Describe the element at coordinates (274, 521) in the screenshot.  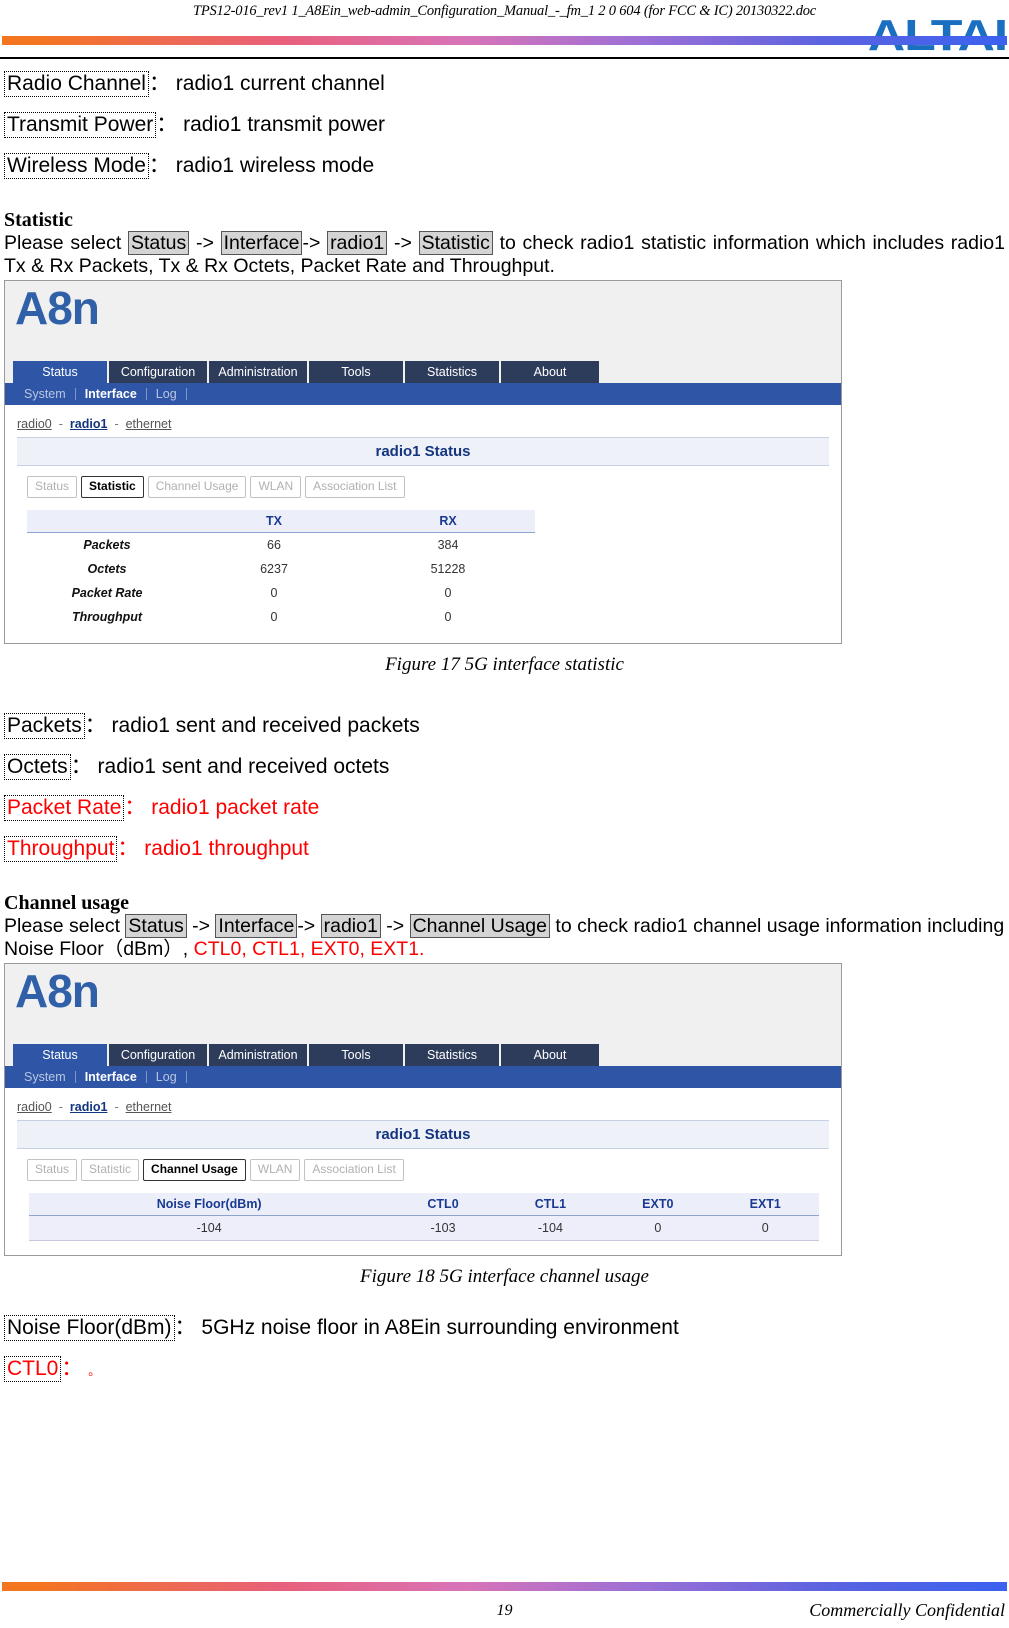
I see `column-header-tx: TX` at that location.